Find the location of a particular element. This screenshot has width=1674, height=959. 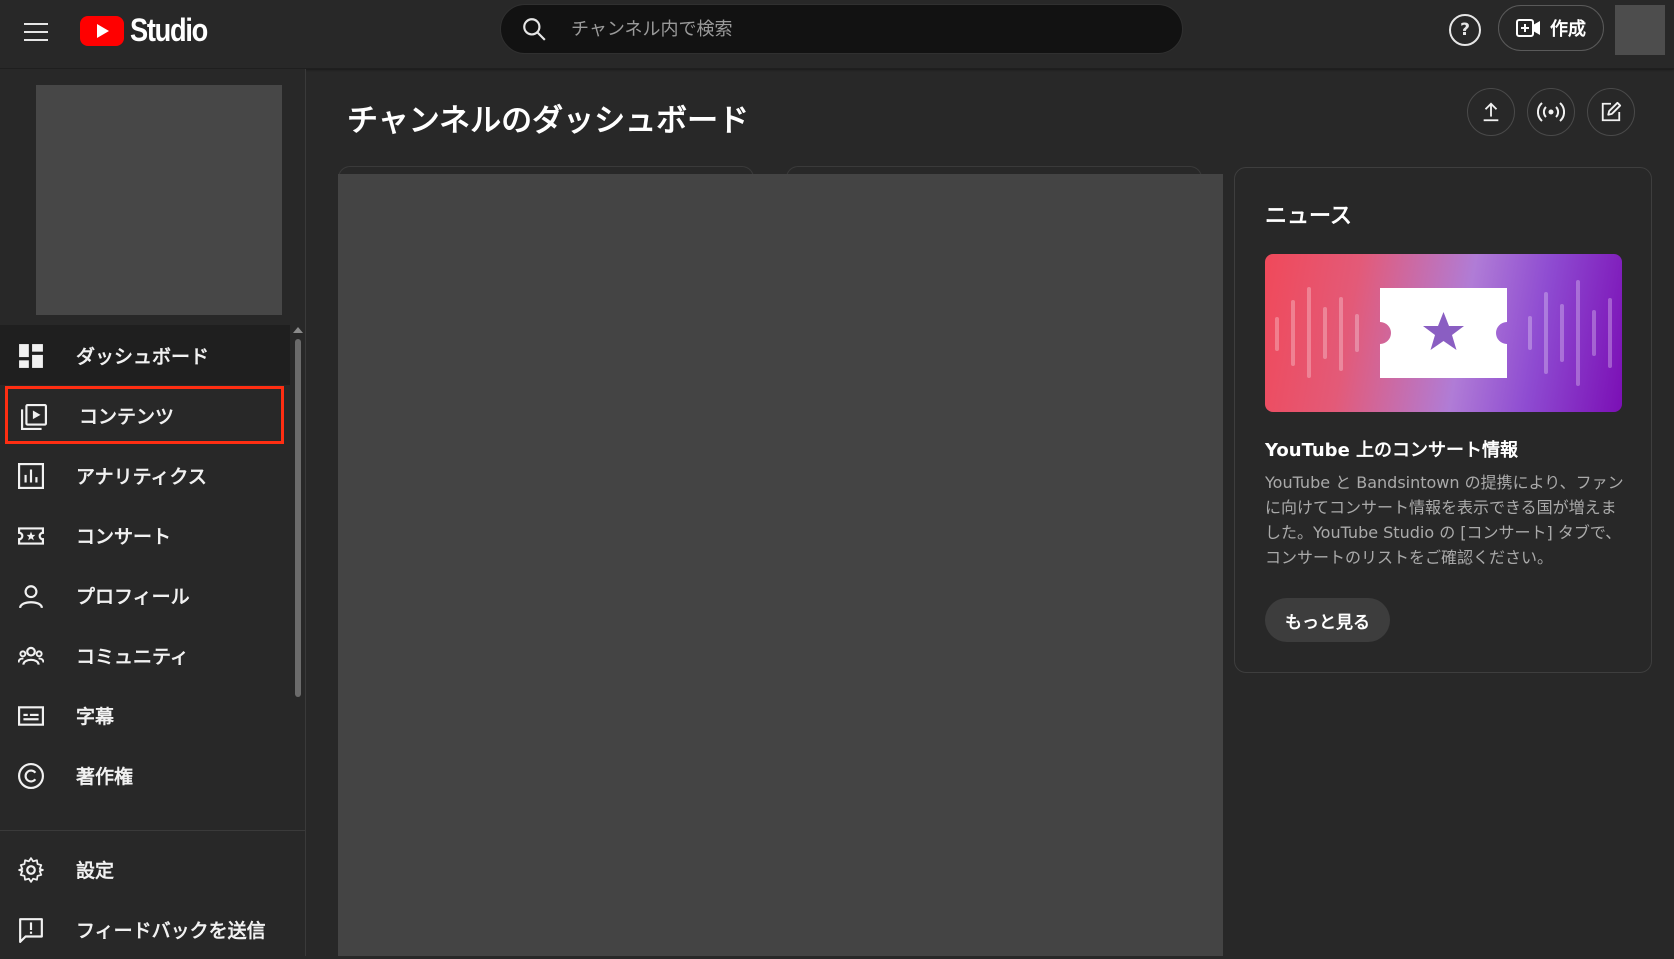

learn-more-label: もっと見る is located at coordinates (1327, 622).